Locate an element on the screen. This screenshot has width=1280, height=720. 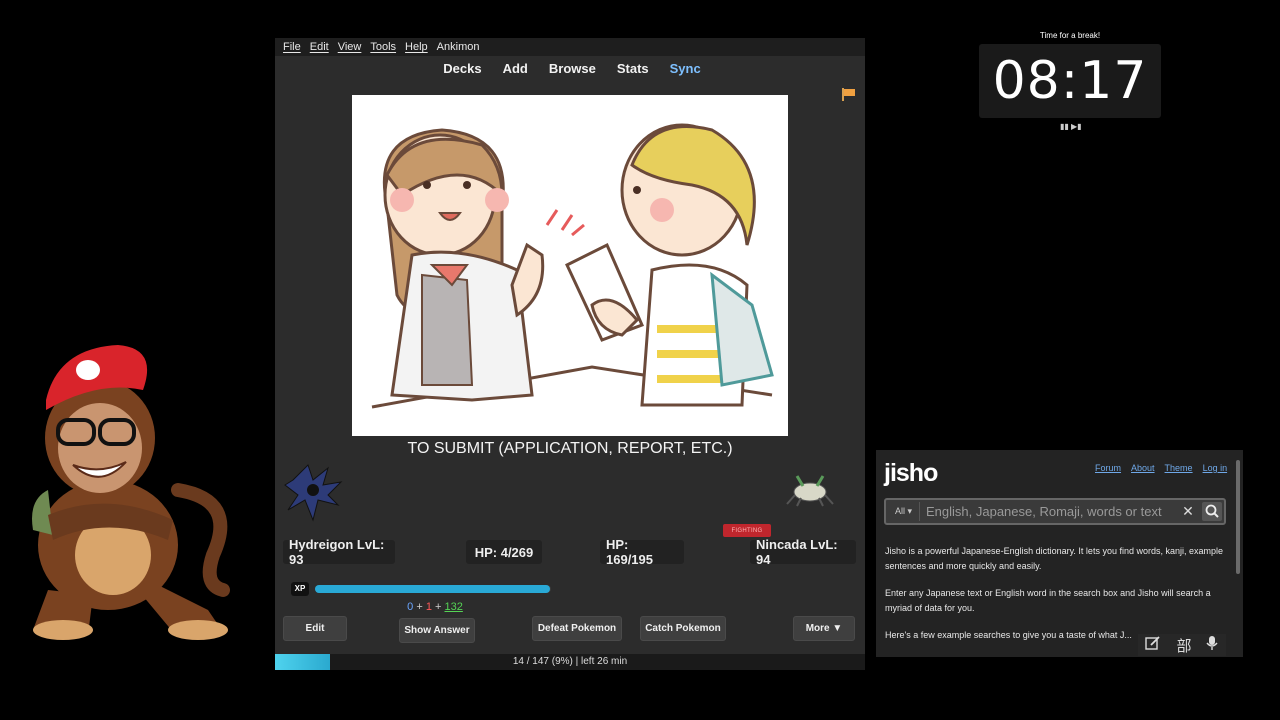
toolbar-browse: Browse is located at coordinates (572, 68).